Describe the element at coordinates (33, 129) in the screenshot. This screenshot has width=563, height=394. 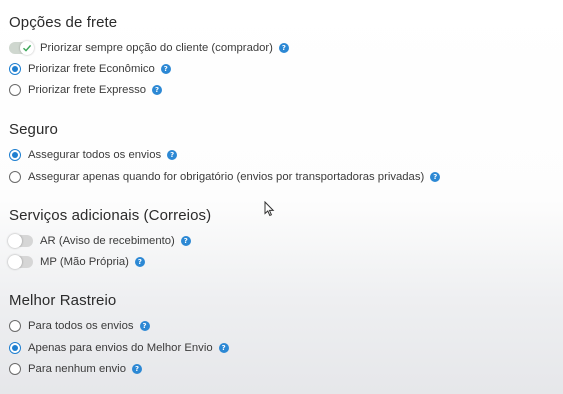
I see `section-title-seguro: Seguro` at that location.